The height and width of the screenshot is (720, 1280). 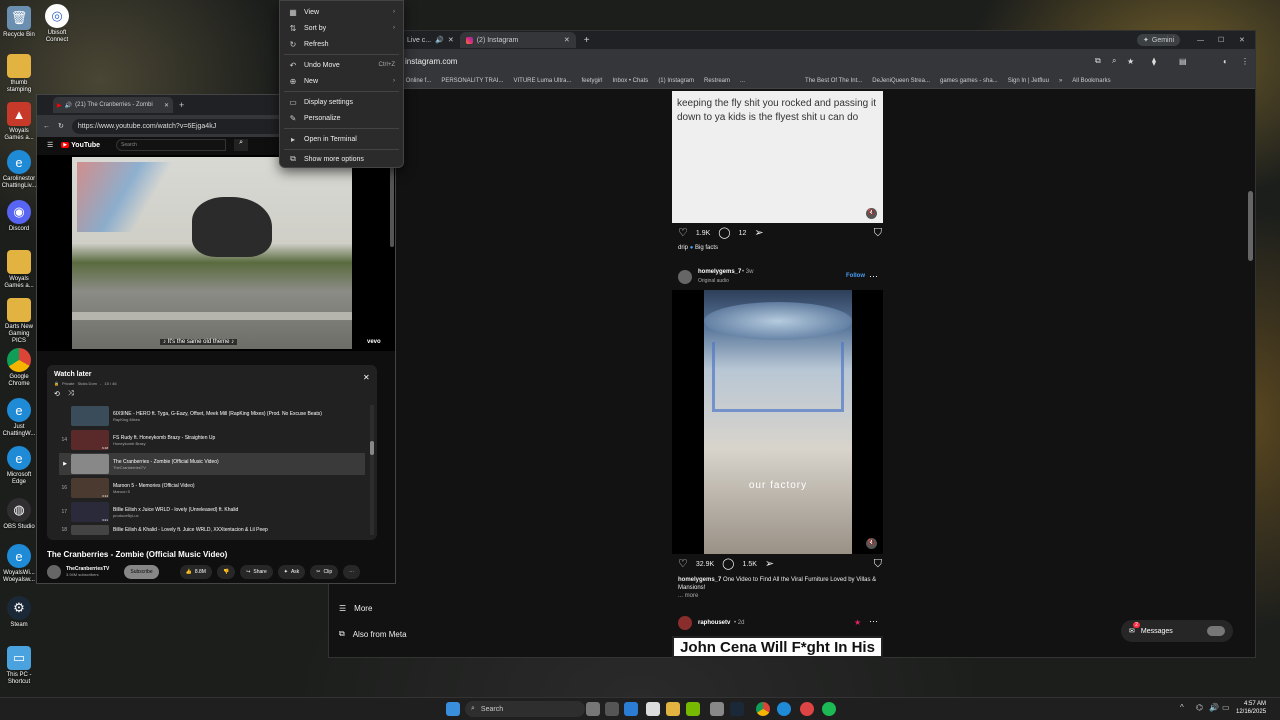 I want to click on desktop-icon-chrome: Google Chrome, so click(x=19, y=368).